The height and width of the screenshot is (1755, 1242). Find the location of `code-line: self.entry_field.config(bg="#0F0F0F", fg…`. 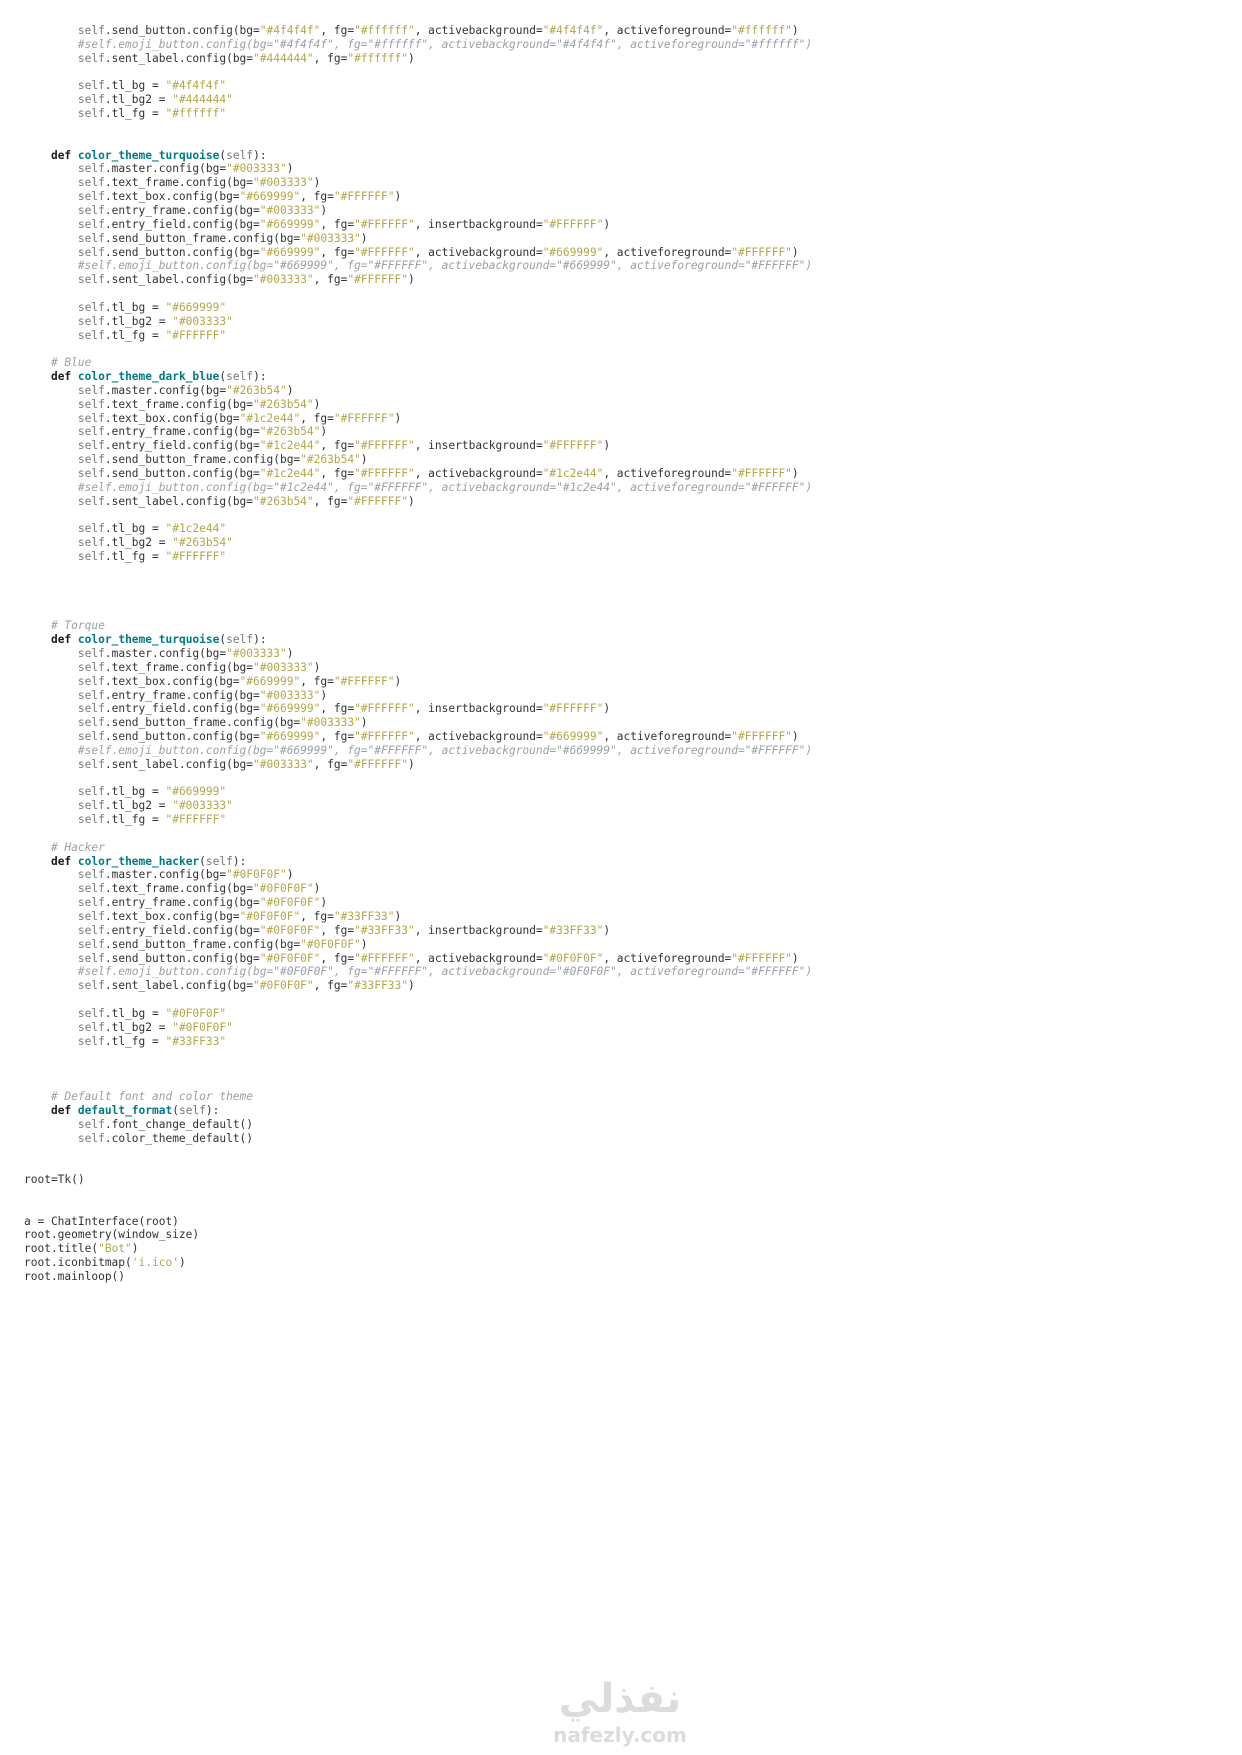

code-line: self.entry_field.config(bg="#0F0F0F", fg… is located at coordinates (418, 931).